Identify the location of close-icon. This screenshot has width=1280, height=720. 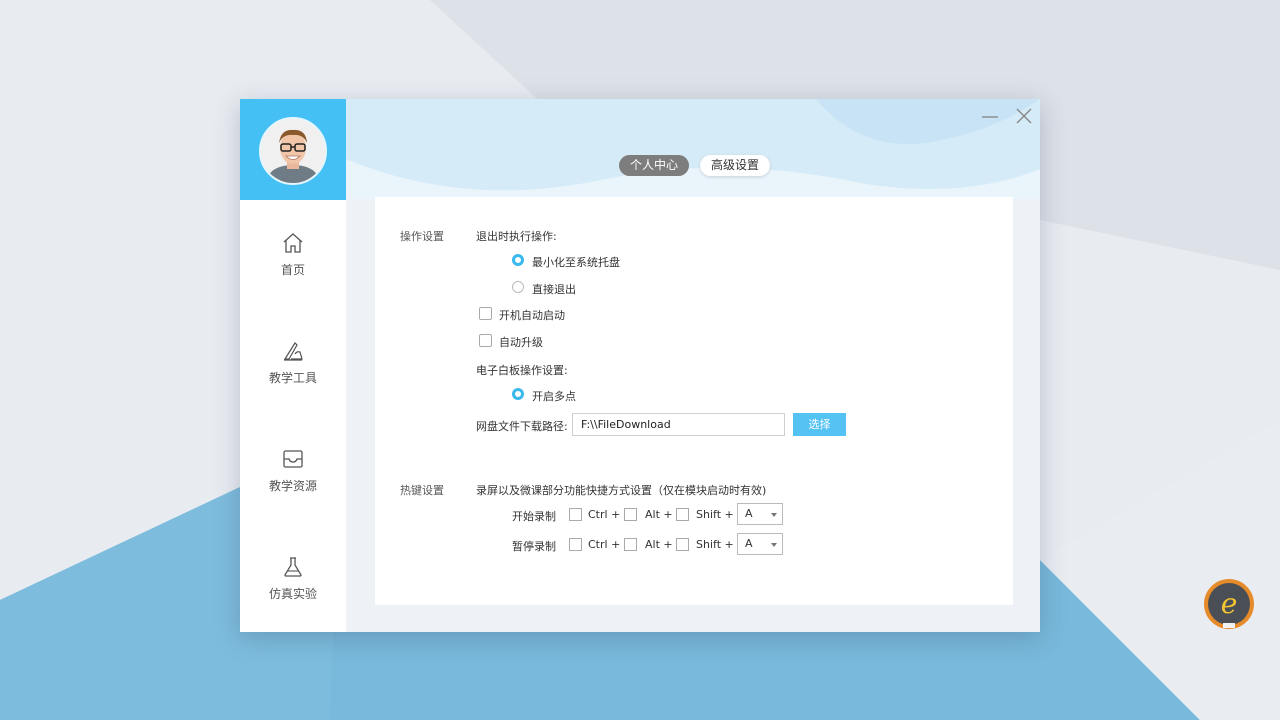
(1024, 116).